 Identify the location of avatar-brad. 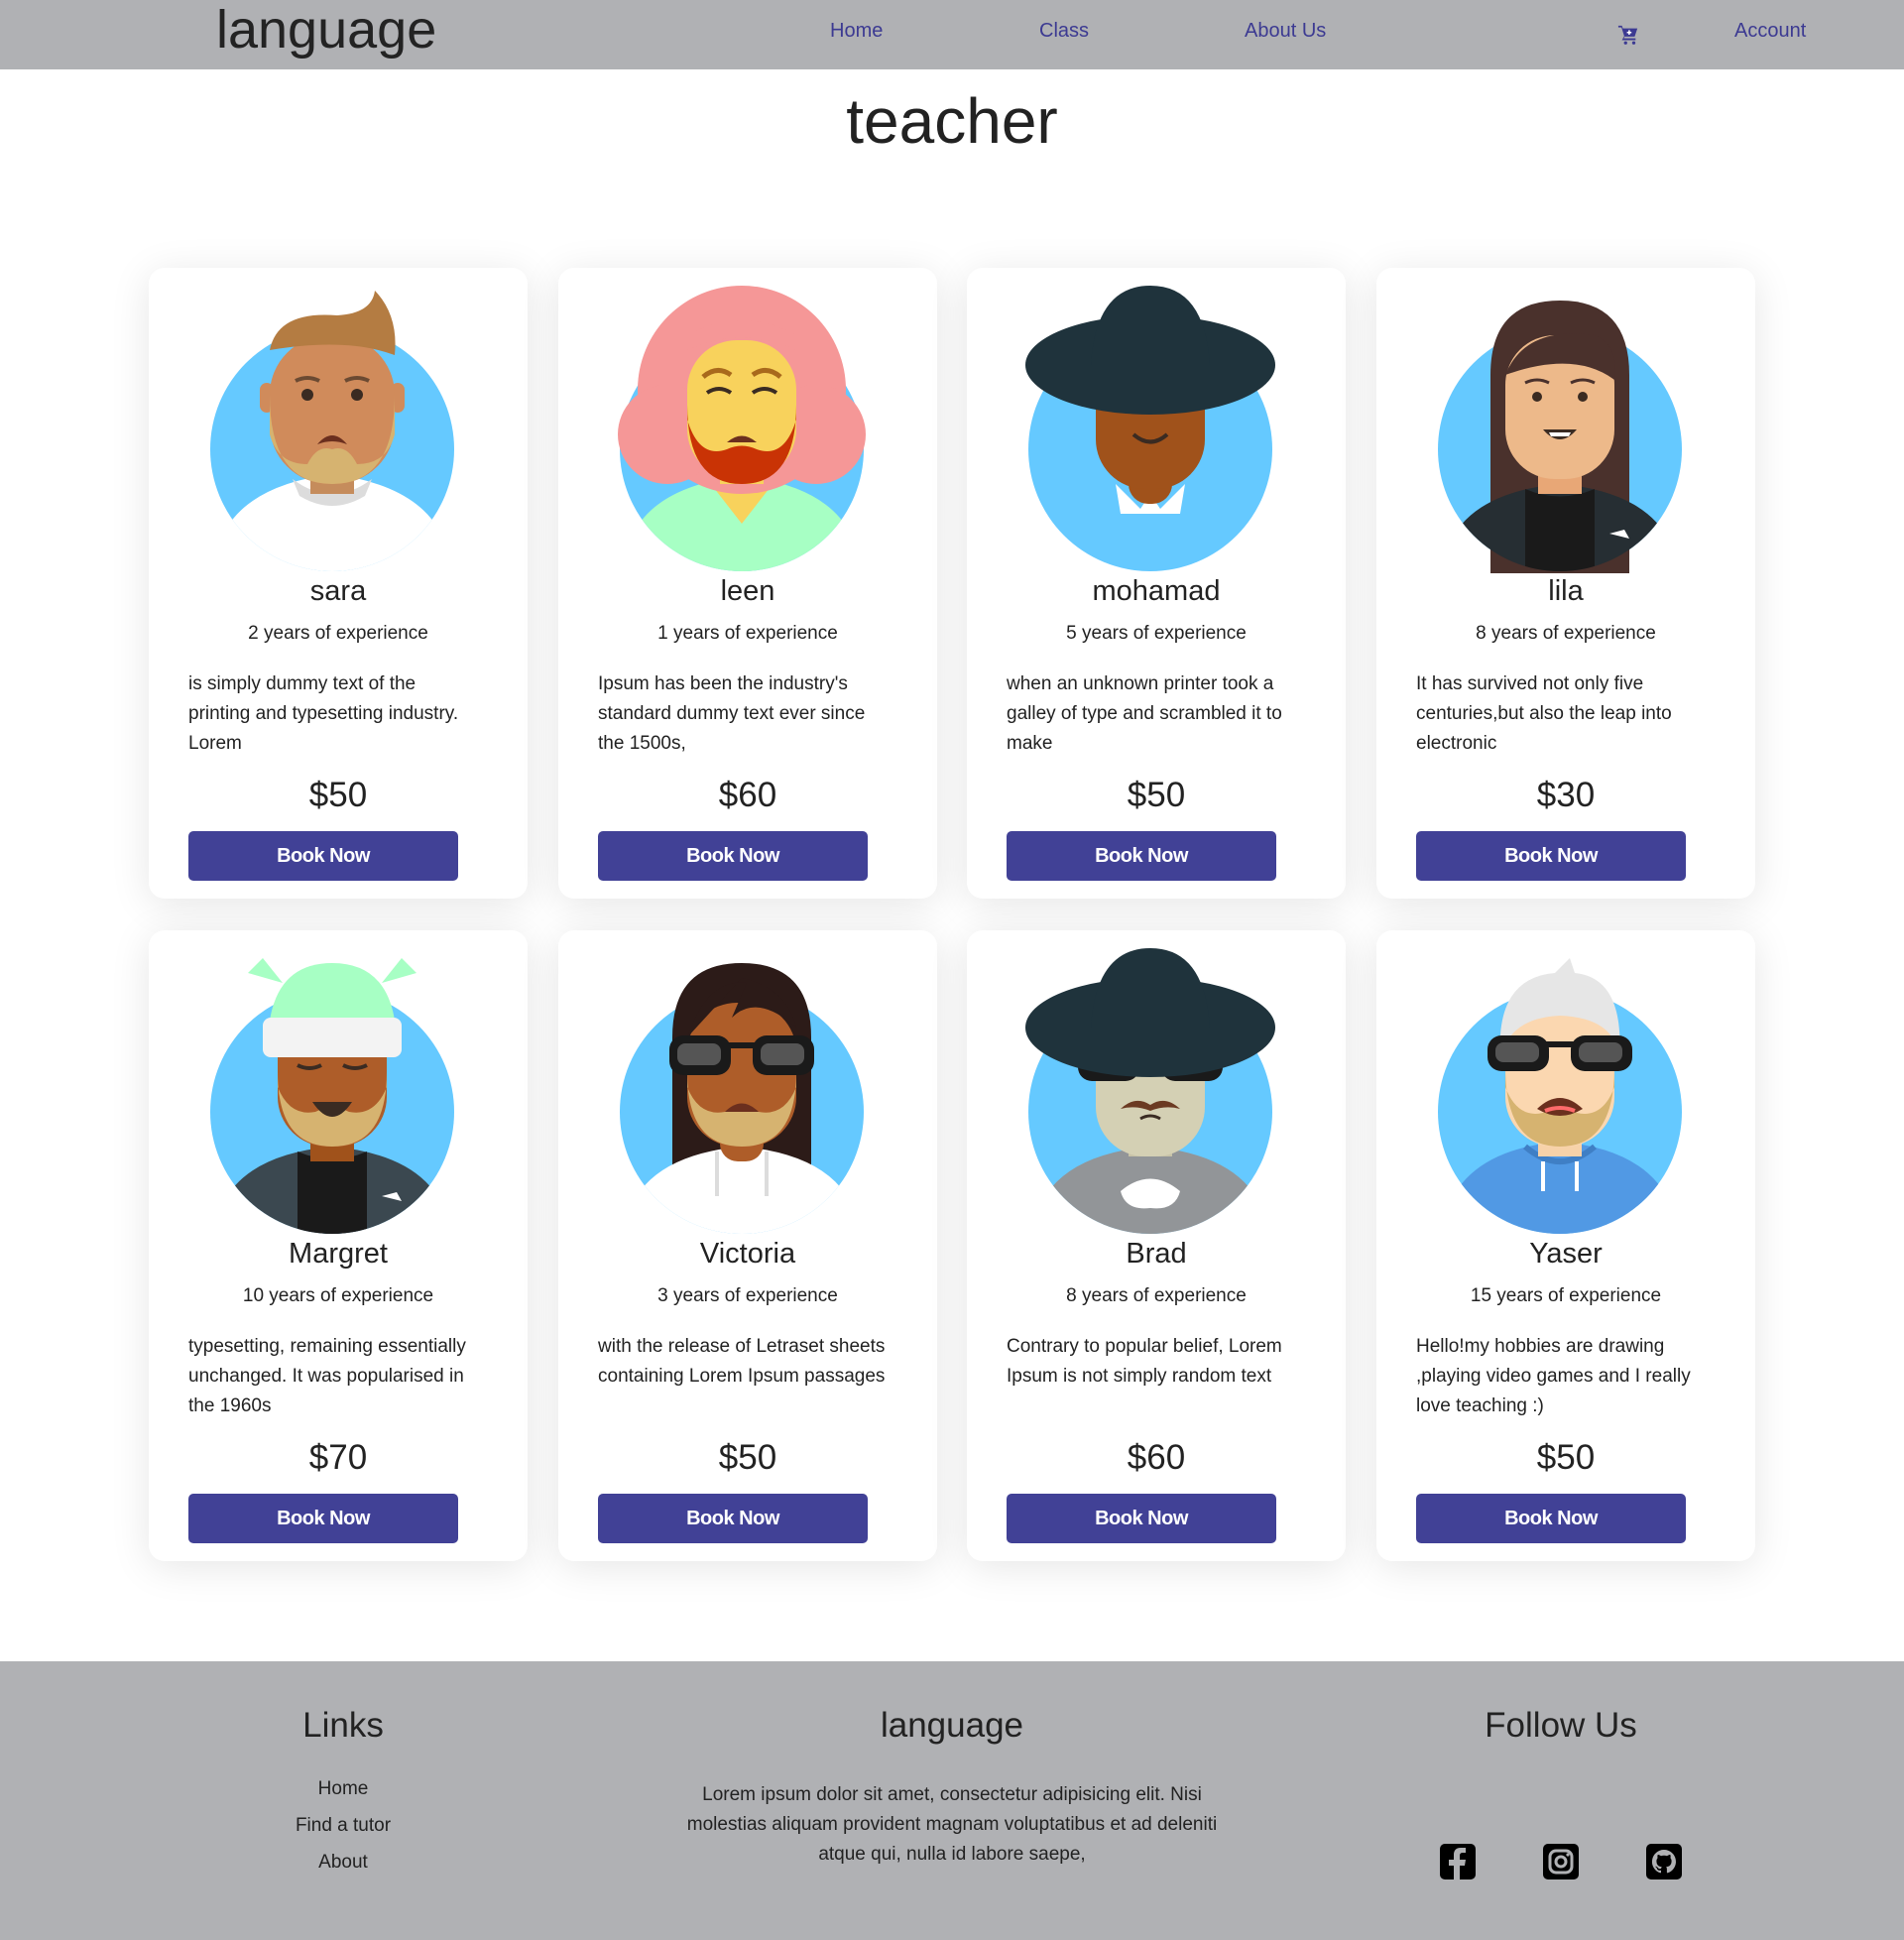
(1150, 1091).